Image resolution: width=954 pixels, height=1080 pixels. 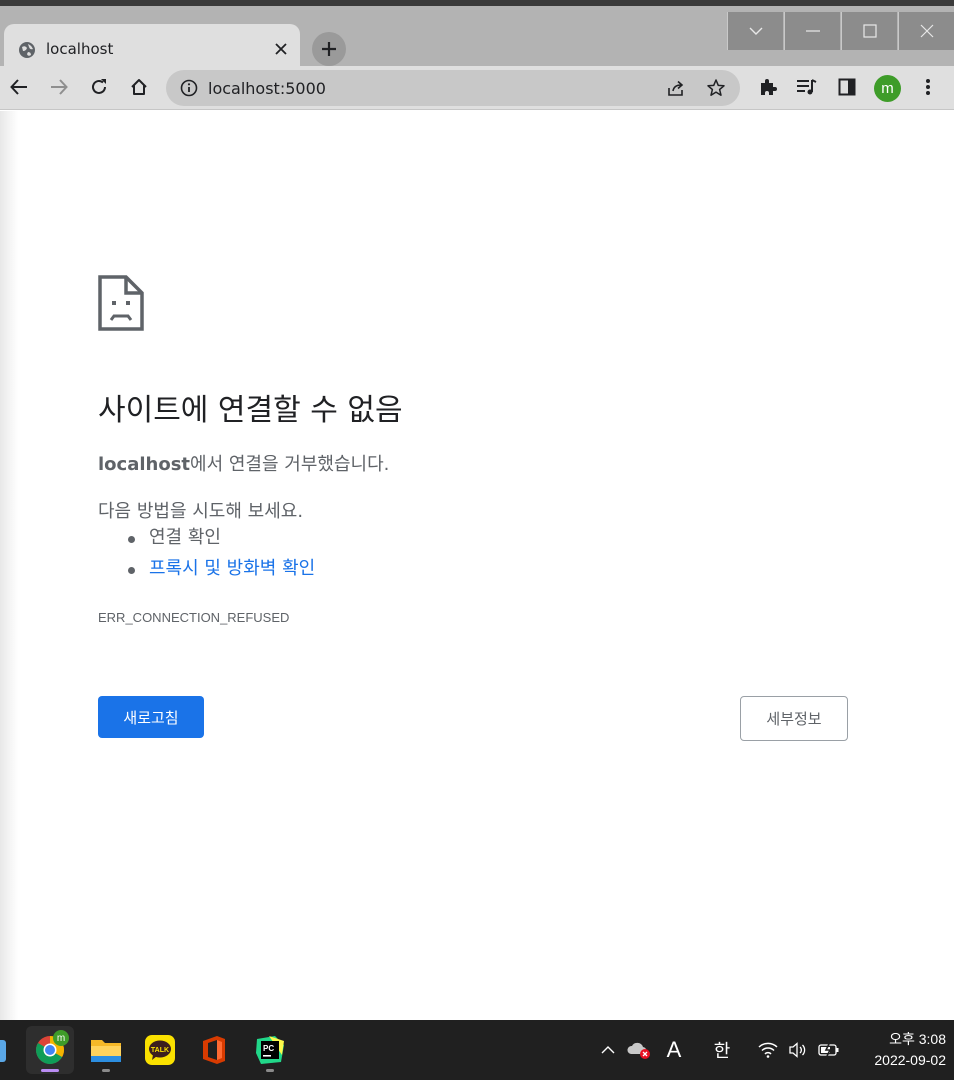 I want to click on suggestion-item: 프록시 및 방화벽 확인, so click(x=221, y=572).